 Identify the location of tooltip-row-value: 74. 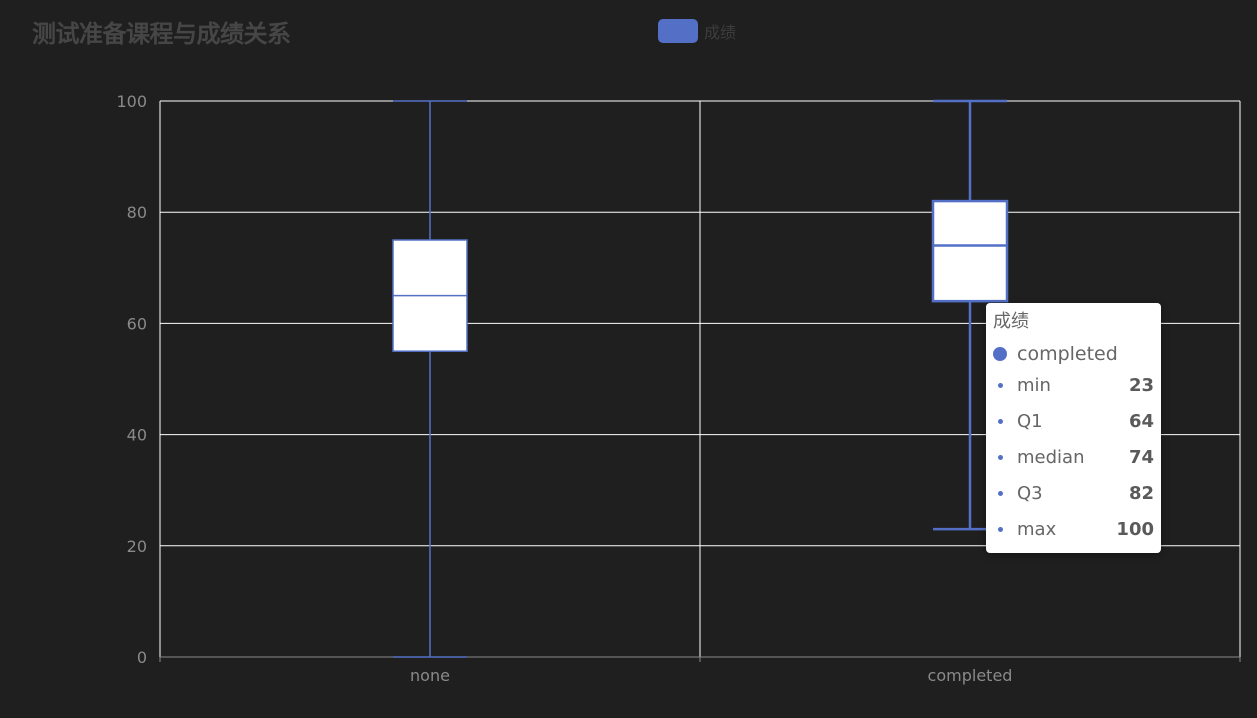
(1141, 457).